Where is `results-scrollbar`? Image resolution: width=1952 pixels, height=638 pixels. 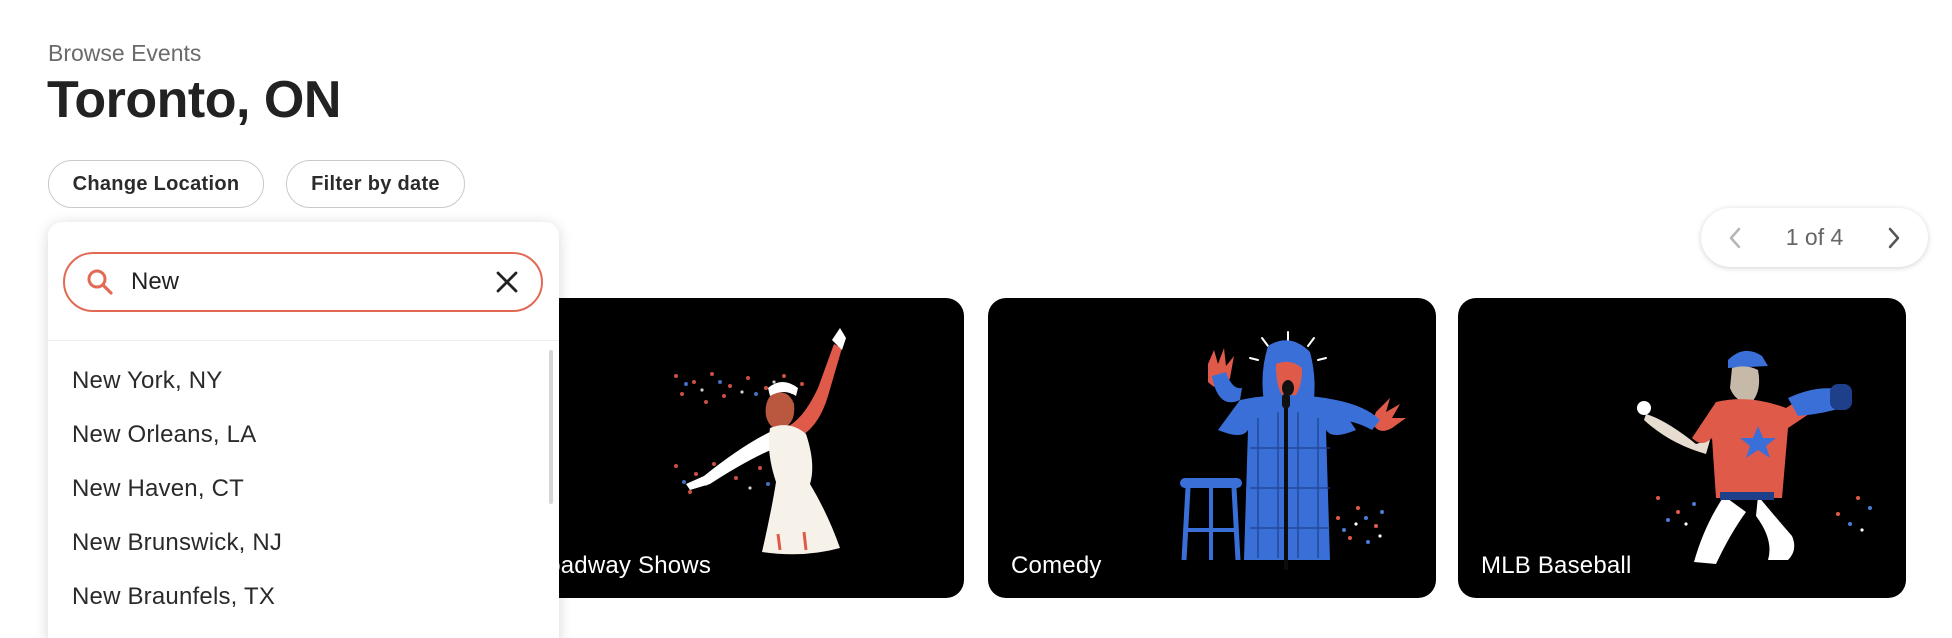
results-scrollbar is located at coordinates (551, 427).